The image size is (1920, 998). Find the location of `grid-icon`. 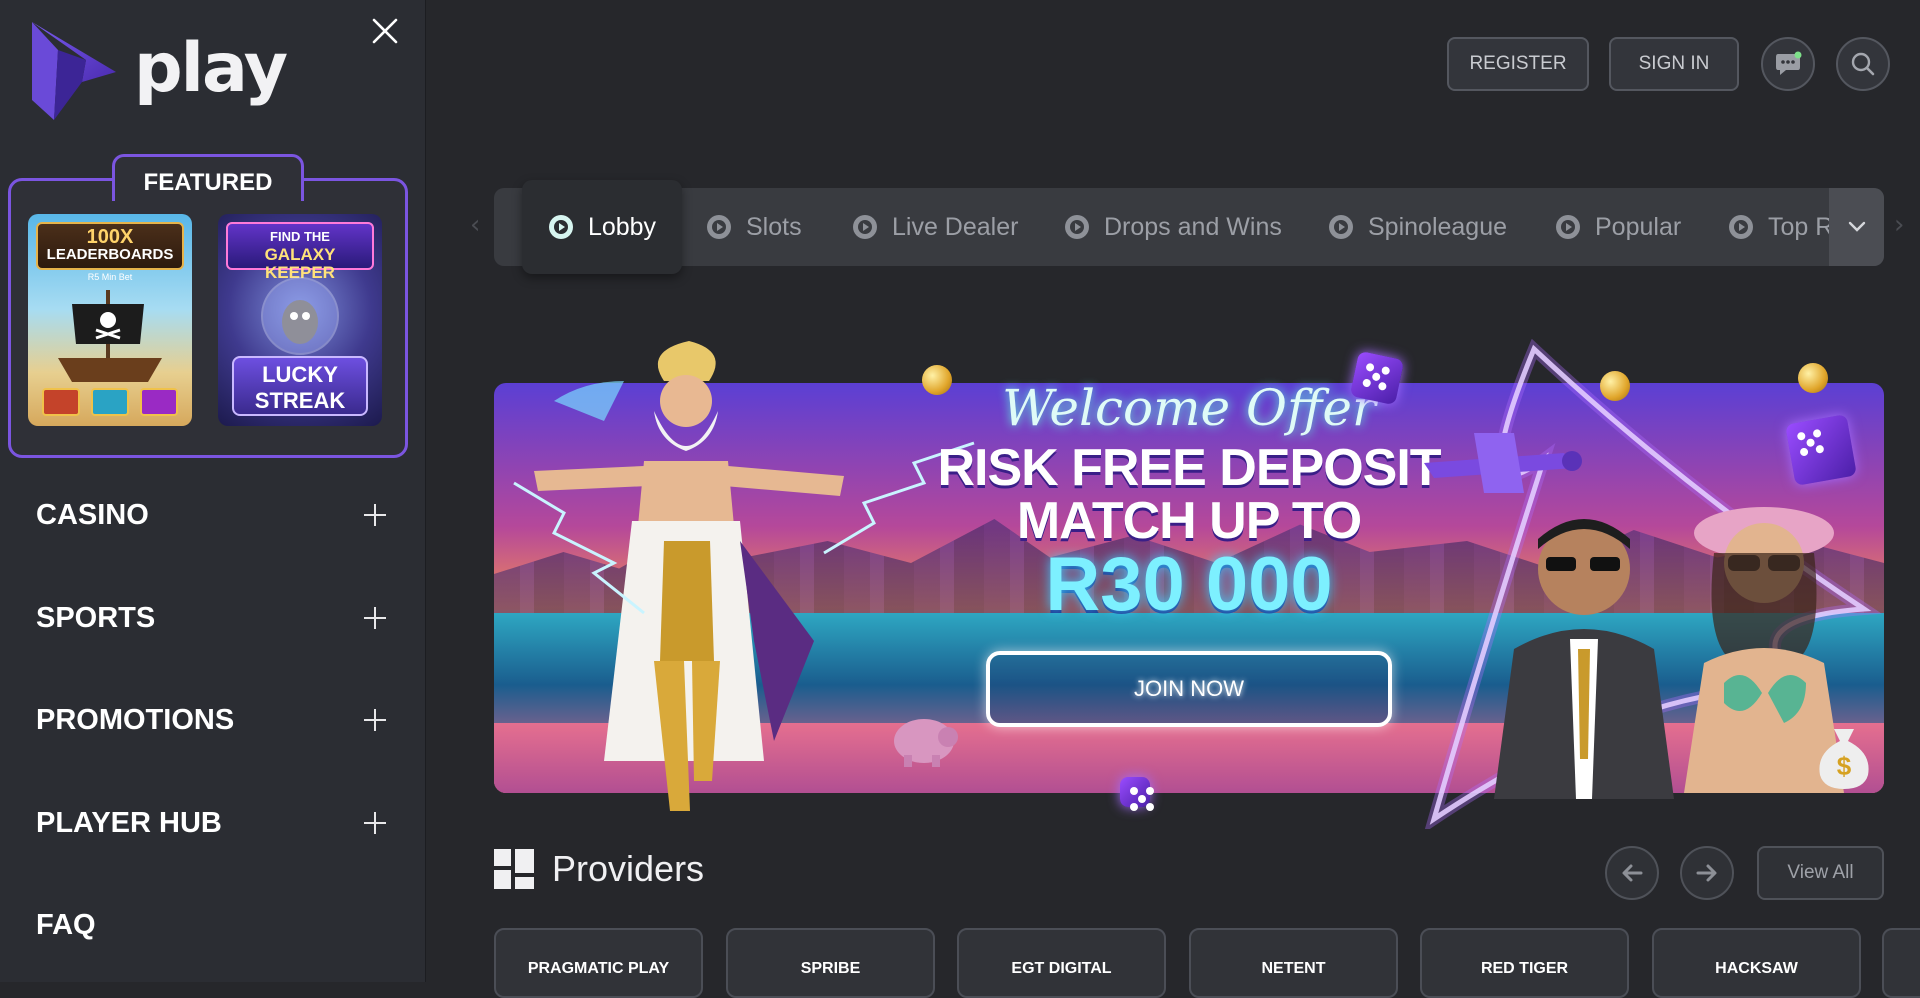

grid-icon is located at coordinates (514, 869).